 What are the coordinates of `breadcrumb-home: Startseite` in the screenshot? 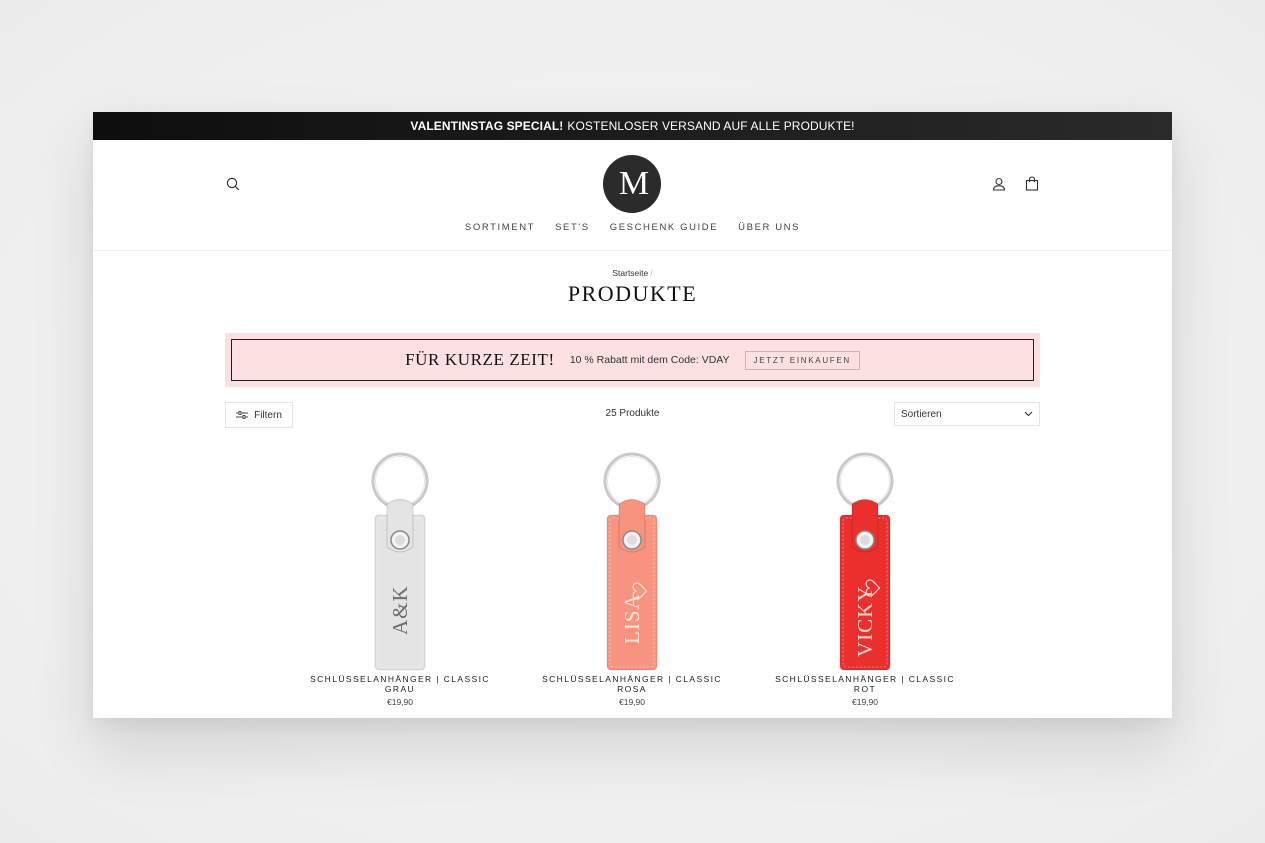 It's located at (630, 273).